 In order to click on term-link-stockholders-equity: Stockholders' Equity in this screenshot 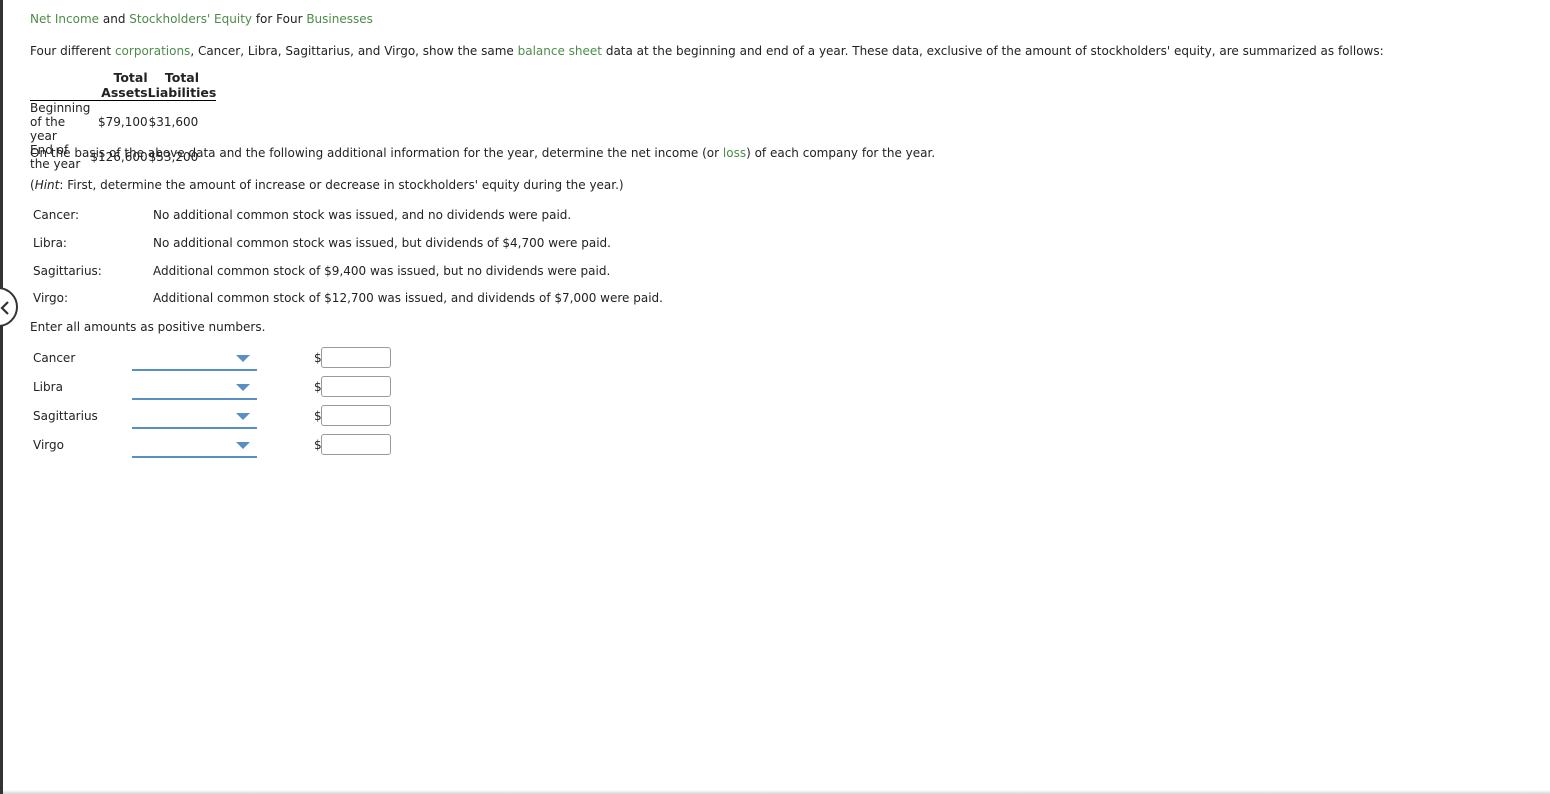, I will do `click(190, 19)`.